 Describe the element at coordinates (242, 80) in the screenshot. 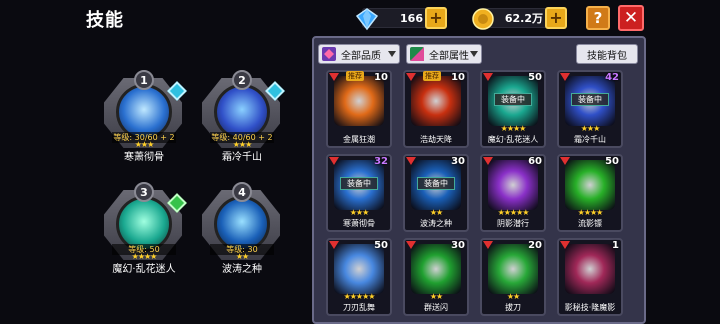

I see `slot-number: 2` at that location.